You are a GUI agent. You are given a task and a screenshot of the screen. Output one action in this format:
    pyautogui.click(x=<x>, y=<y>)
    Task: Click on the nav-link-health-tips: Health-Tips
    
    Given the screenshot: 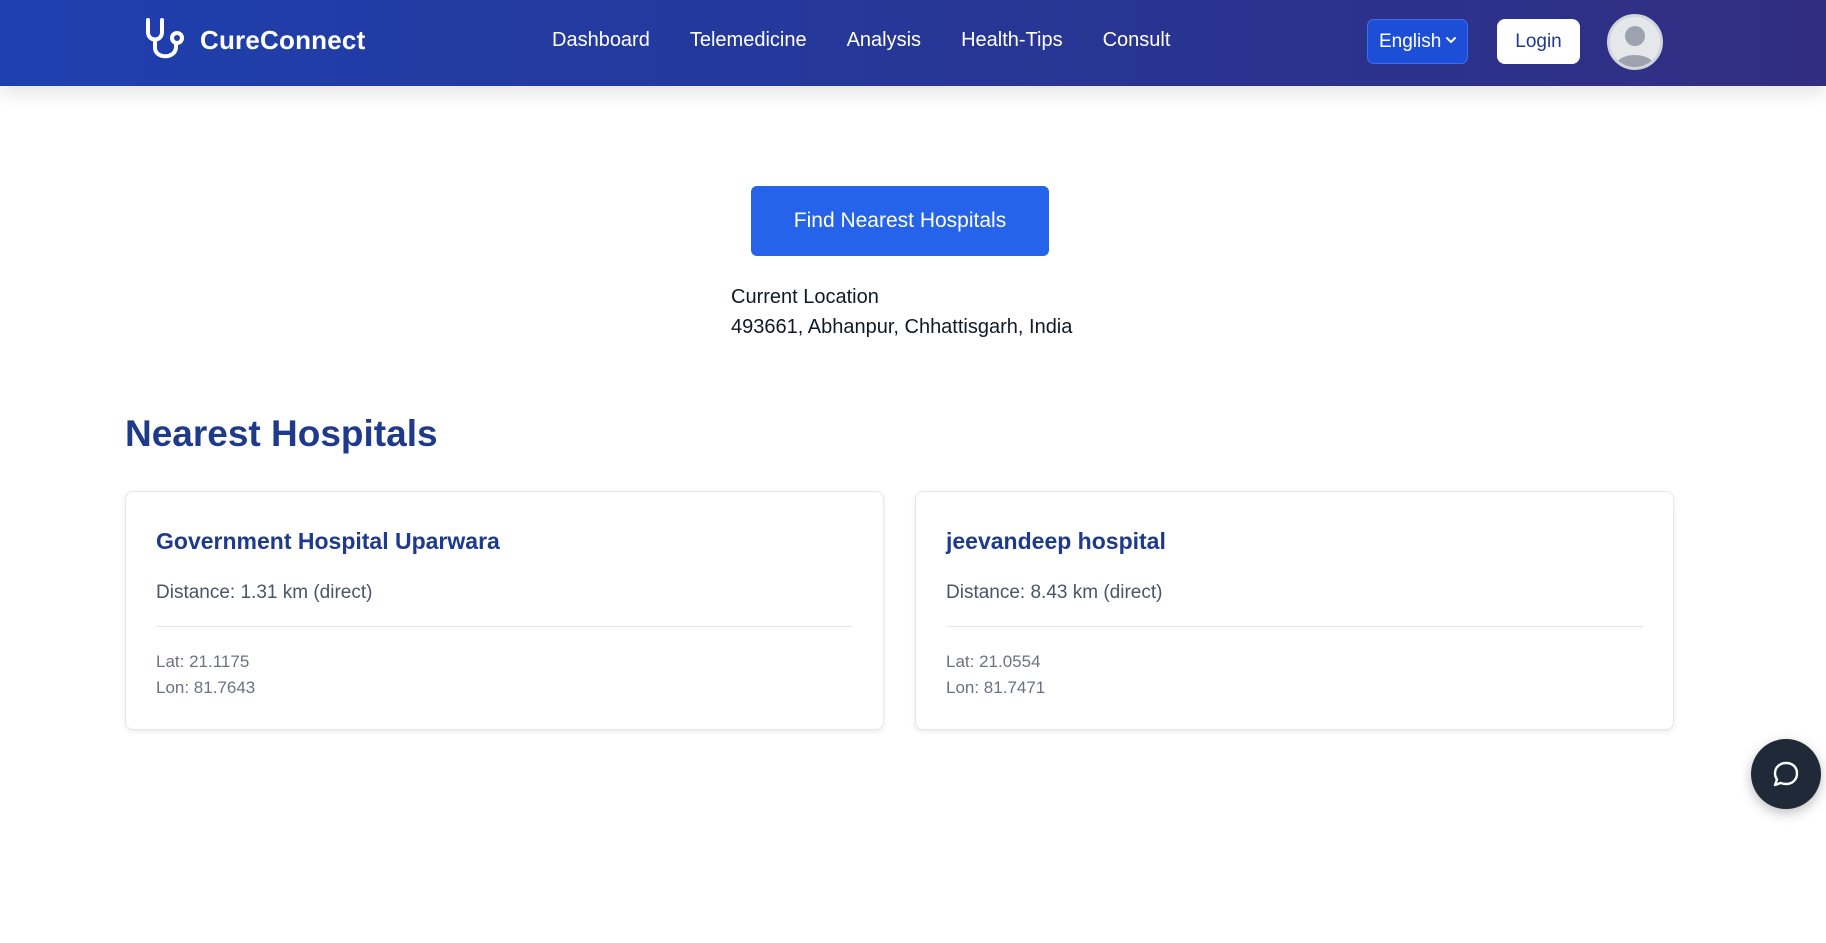 What is the action you would take?
    pyautogui.click(x=1012, y=40)
    